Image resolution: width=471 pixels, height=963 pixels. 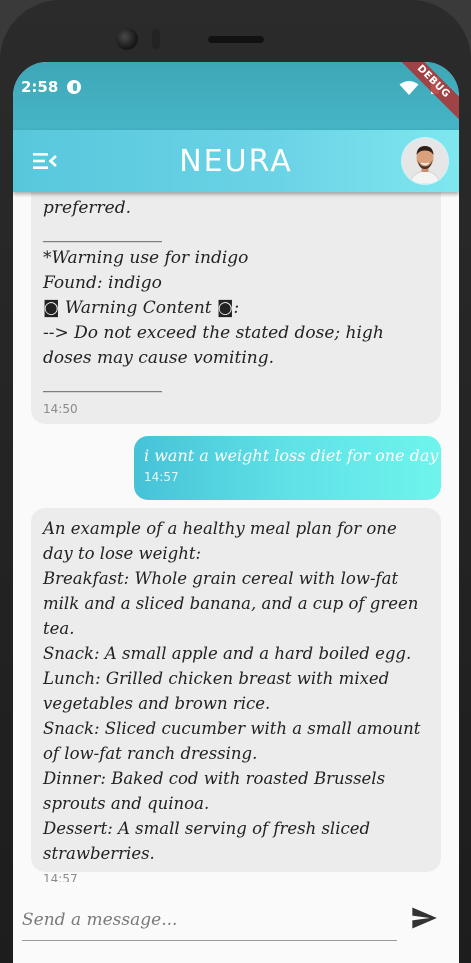 I want to click on message-text: i want a weight loss diet for one day, so click(x=291, y=455).